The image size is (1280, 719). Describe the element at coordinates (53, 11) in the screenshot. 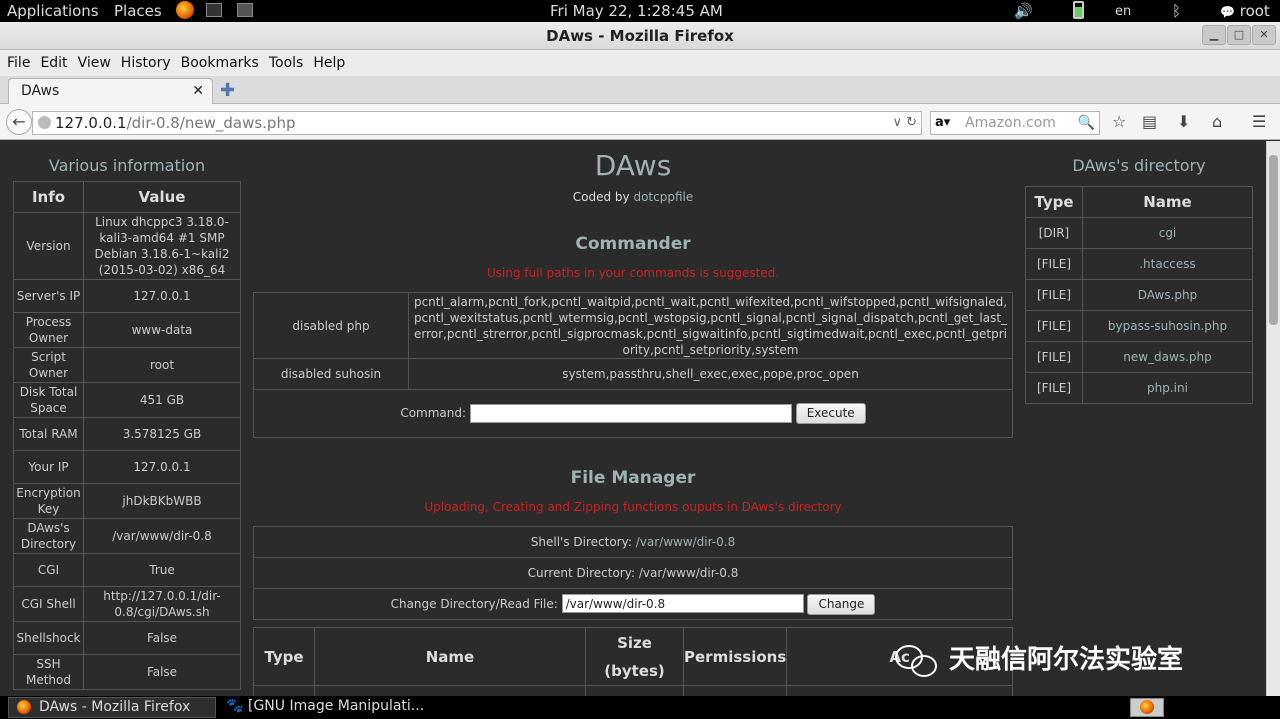

I see `applications-menu: Applications` at that location.